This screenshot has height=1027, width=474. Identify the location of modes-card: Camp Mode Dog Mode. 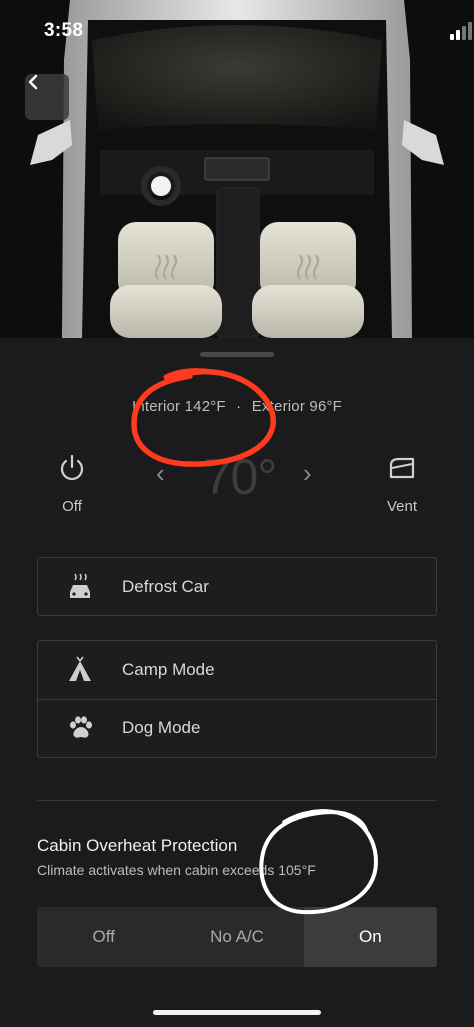
(237, 699).